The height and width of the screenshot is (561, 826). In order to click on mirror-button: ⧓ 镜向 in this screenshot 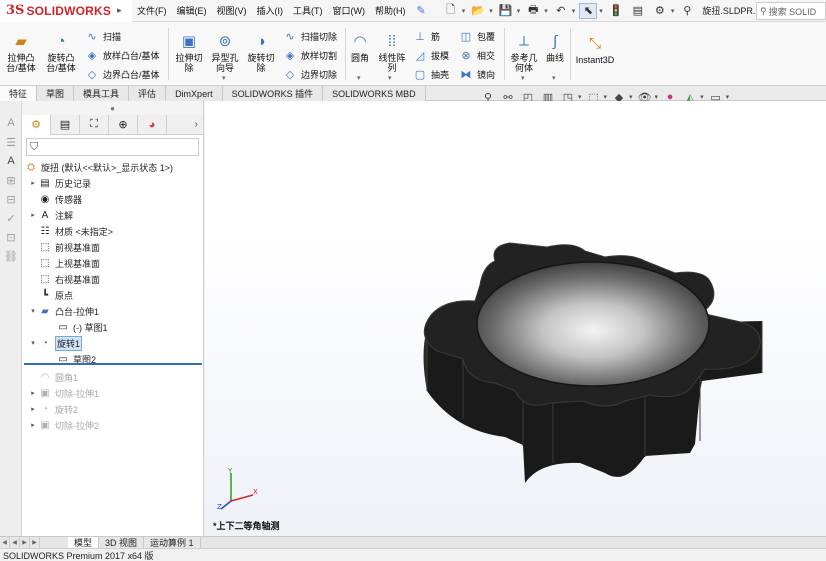, I will do `click(477, 74)`.